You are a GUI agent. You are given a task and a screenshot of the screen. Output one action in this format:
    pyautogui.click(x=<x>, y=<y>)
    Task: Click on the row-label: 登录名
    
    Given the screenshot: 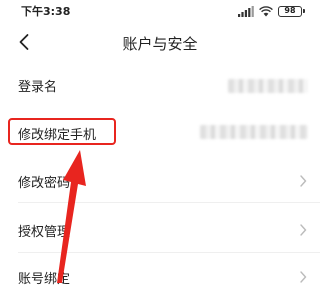 What is the action you would take?
    pyautogui.click(x=38, y=87)
    